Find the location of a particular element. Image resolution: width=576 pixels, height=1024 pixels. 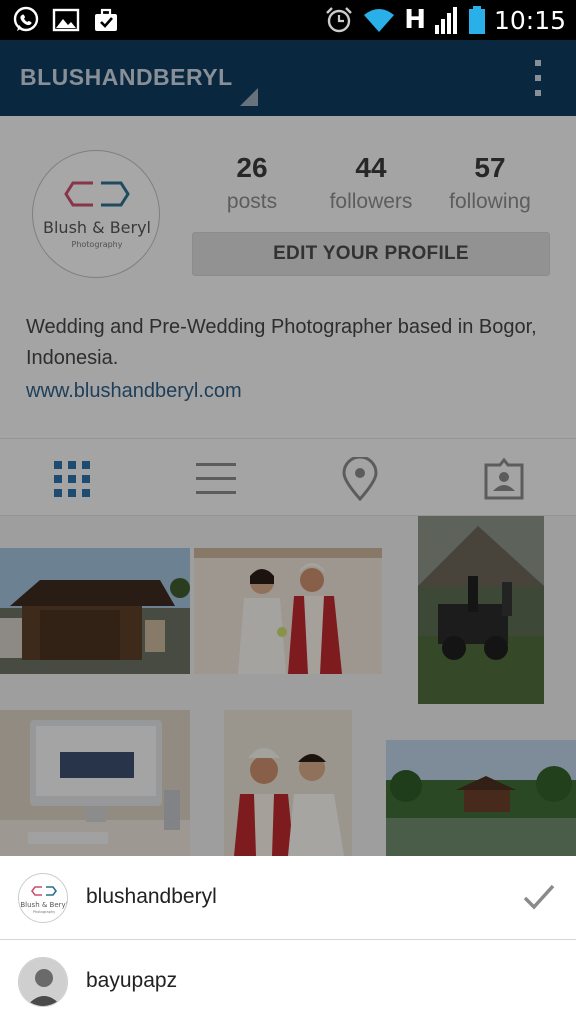

following-label: following is located at coordinates (490, 201).